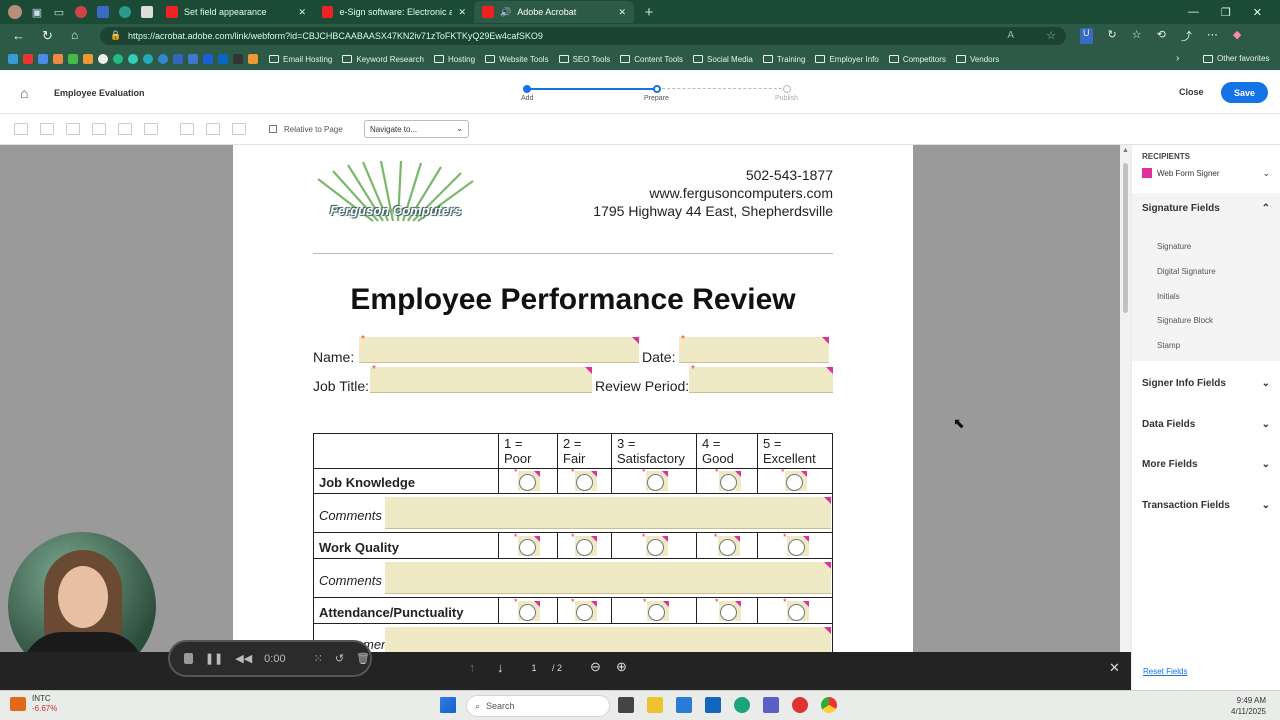 The image size is (1280, 720). Describe the element at coordinates (1236, 58) in the screenshot. I see `other-favorites-folder: Other favorites` at that location.